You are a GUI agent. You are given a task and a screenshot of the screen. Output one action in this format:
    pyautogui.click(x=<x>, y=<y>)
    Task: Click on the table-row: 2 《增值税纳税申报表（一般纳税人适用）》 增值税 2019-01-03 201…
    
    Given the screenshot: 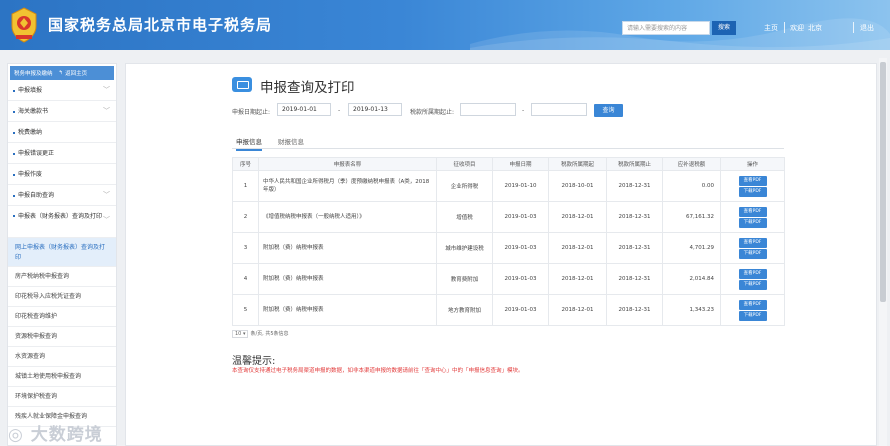 What is the action you would take?
    pyautogui.click(x=508, y=217)
    